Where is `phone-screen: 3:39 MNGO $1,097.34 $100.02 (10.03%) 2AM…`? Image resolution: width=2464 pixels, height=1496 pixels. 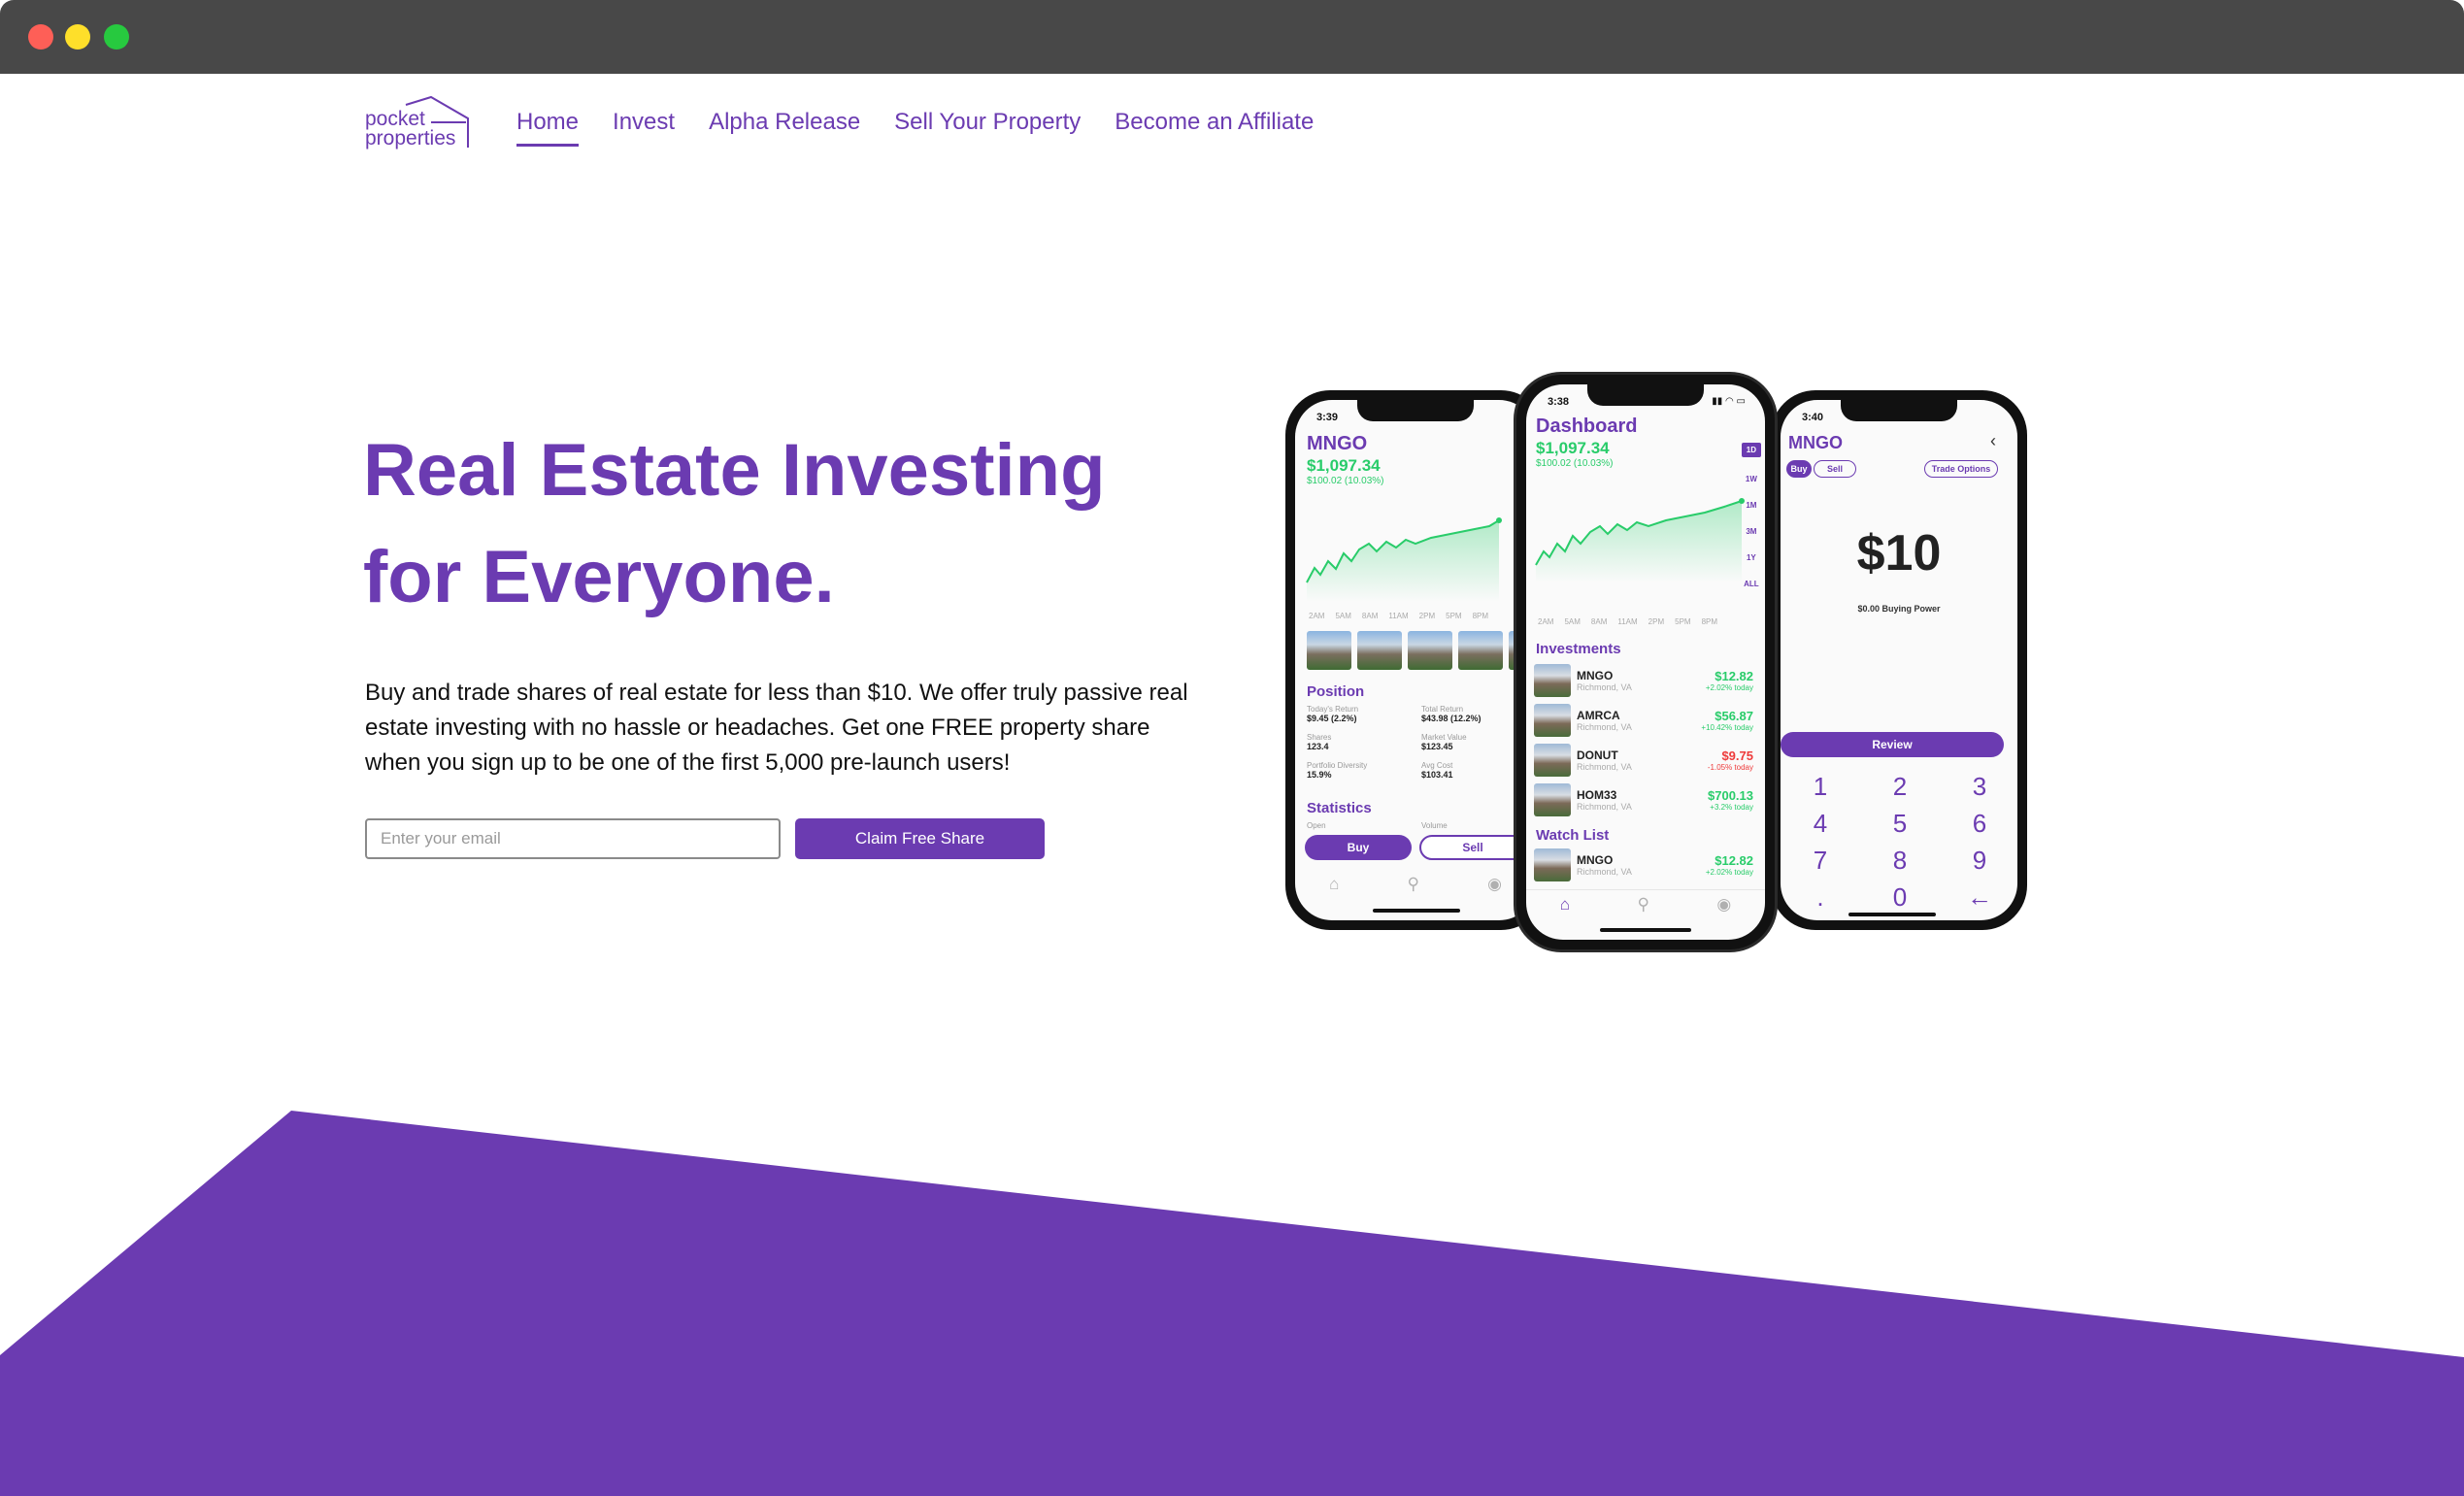 phone-screen: 3:39 MNGO $1,097.34 $100.02 (10.03%) 2AM… is located at coordinates (1415, 660).